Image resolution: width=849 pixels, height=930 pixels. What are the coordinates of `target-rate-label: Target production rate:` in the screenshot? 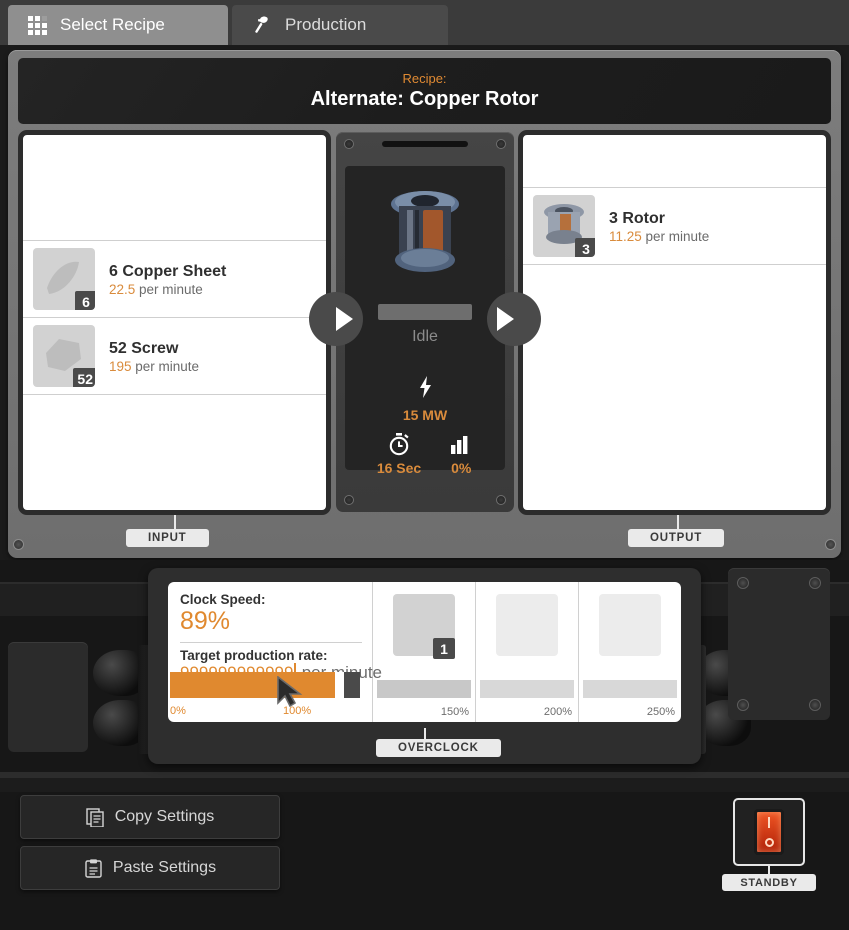 It's located at (254, 655).